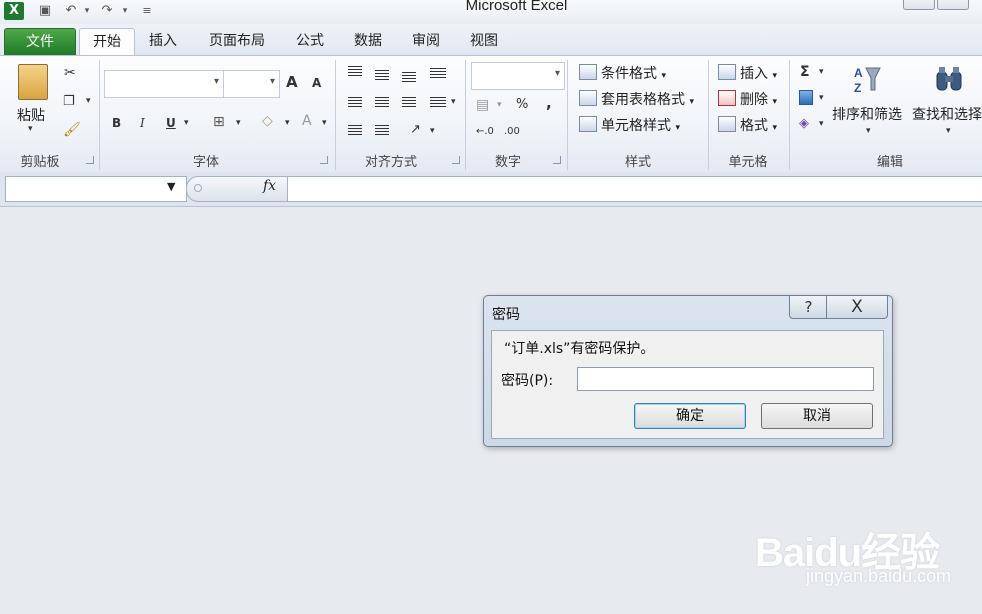  I want to click on align-bottom-icon, so click(409, 78).